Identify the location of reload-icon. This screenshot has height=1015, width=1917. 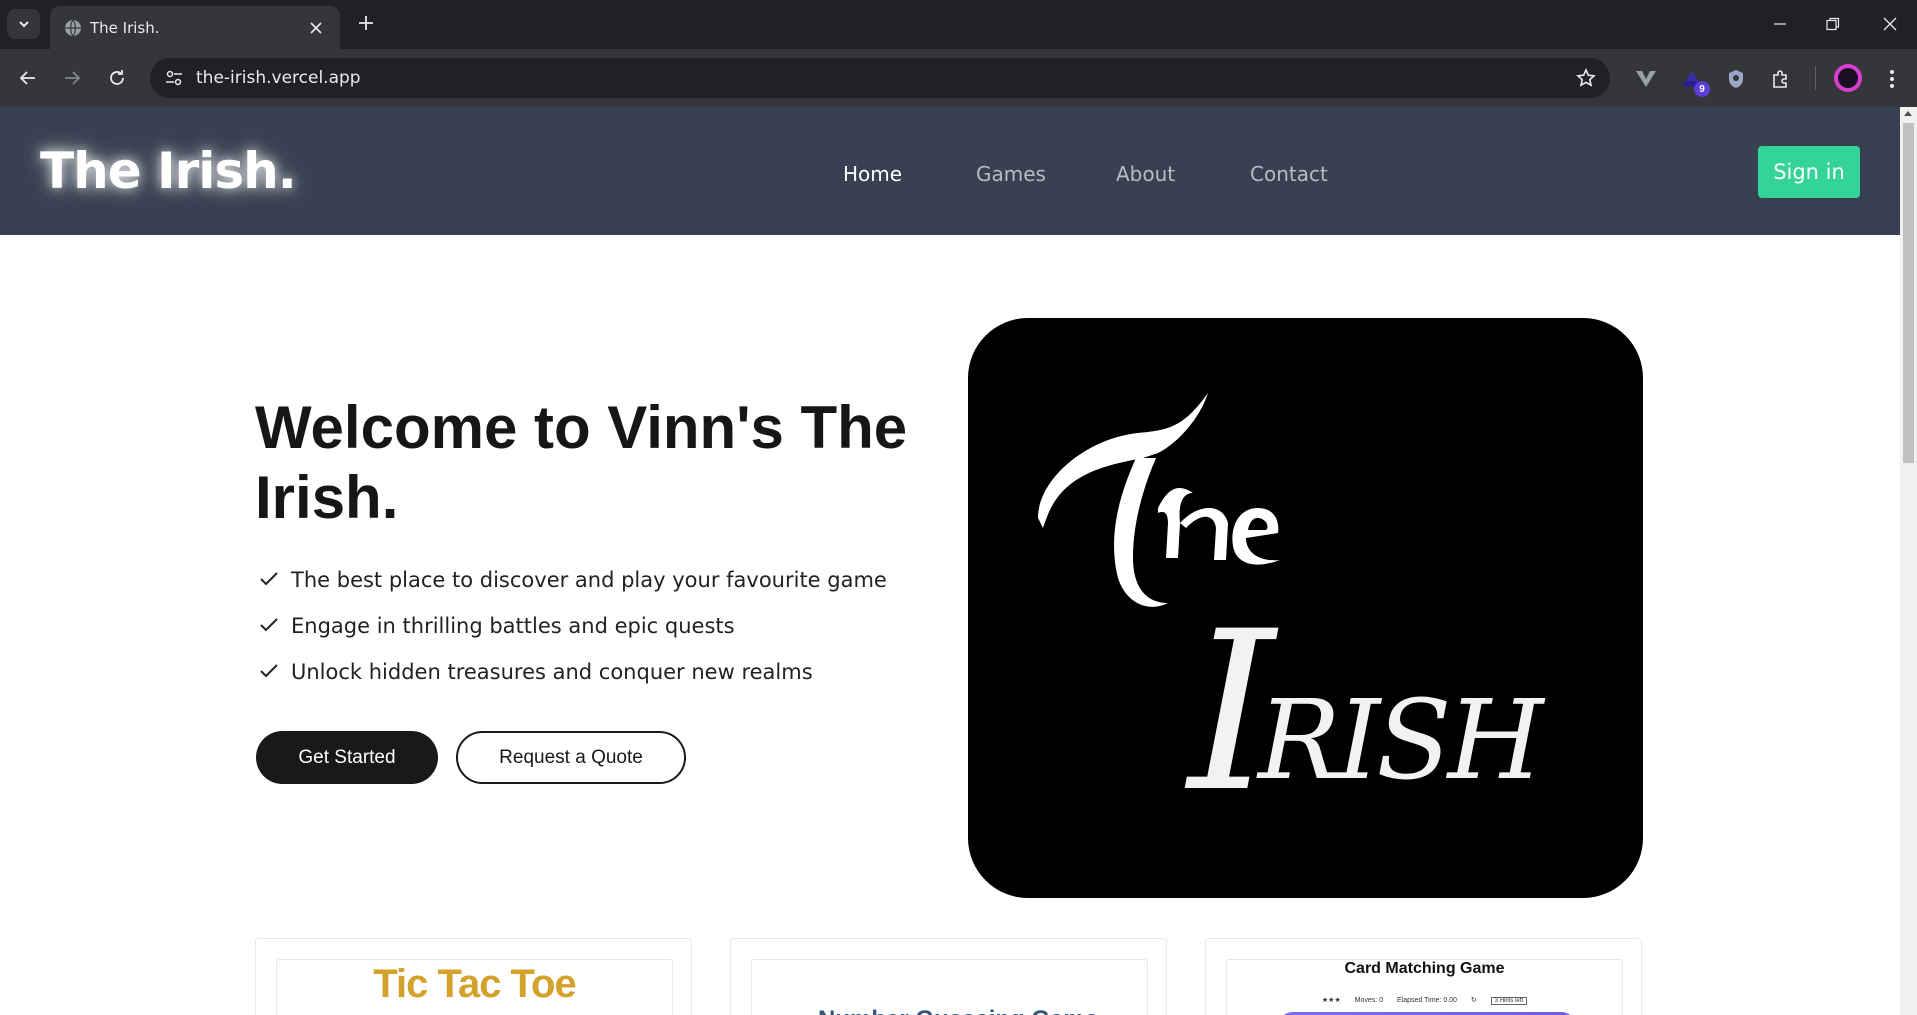
(117, 77).